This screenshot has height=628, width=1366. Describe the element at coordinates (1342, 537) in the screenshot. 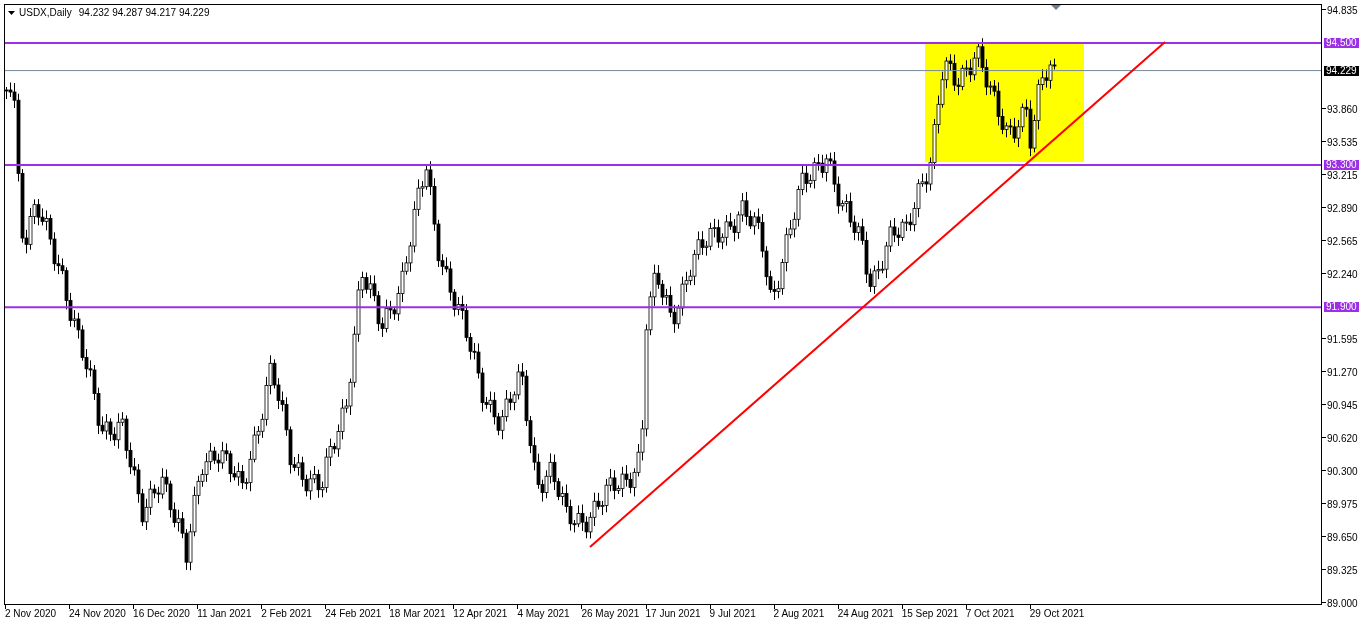

I see `price-tick-label: 89.650` at that location.